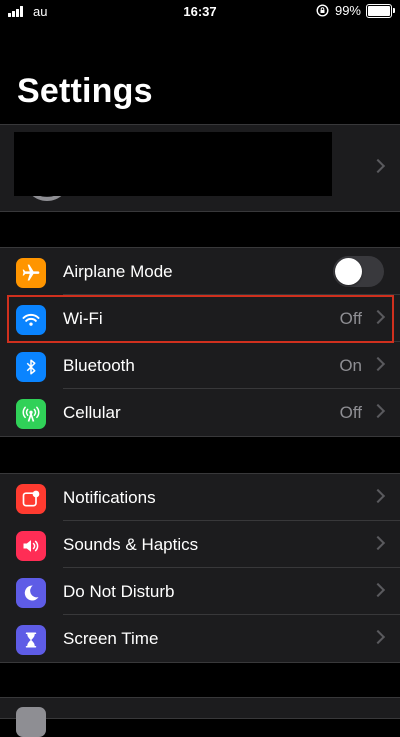 This screenshot has width=400, height=737. I want to click on airplane-mode-label: Airplane Mode, so click(118, 271).